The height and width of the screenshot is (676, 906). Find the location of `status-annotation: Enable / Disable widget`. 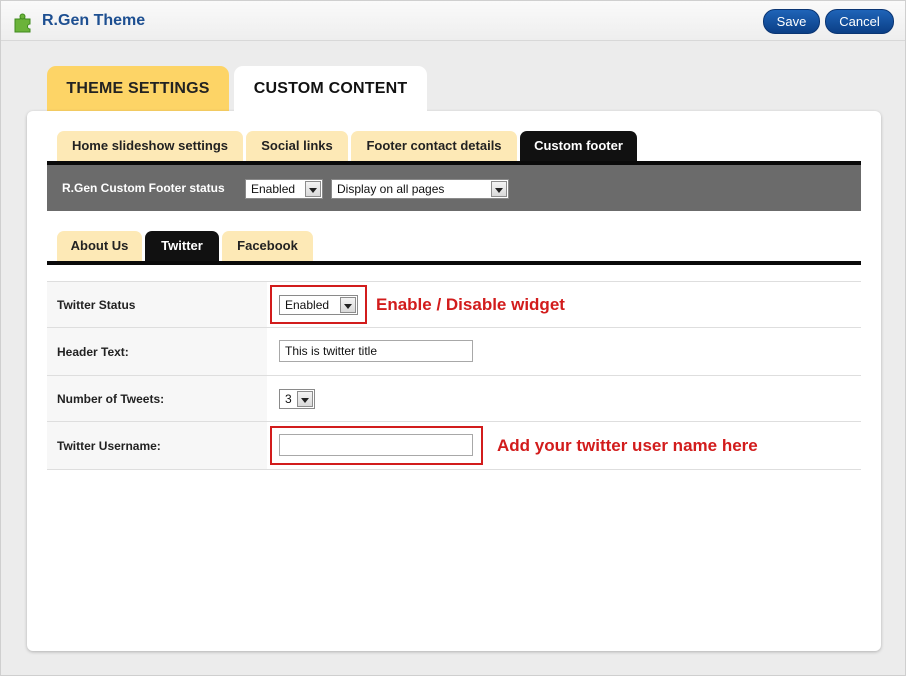

status-annotation: Enable / Disable widget is located at coordinates (470, 304).